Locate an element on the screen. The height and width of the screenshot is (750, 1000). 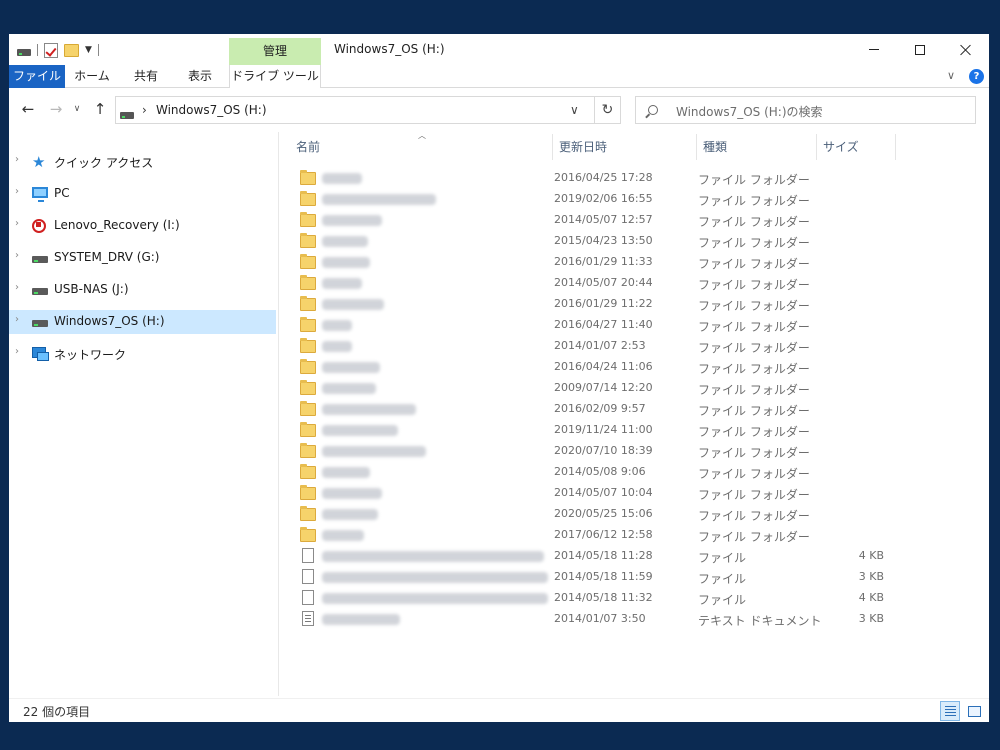
folder-row: 2016/02/09 9:57 ファイル フォルダー is located at coordinates (599, 409).